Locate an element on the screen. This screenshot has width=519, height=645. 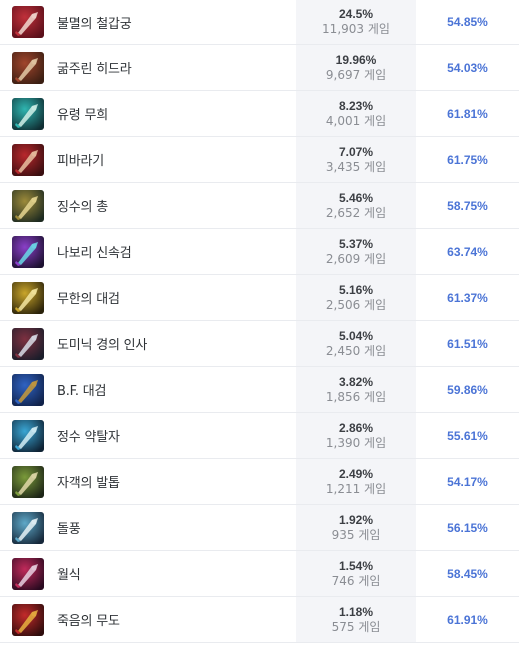
win-rate: 61.75% is located at coordinates (467, 159).